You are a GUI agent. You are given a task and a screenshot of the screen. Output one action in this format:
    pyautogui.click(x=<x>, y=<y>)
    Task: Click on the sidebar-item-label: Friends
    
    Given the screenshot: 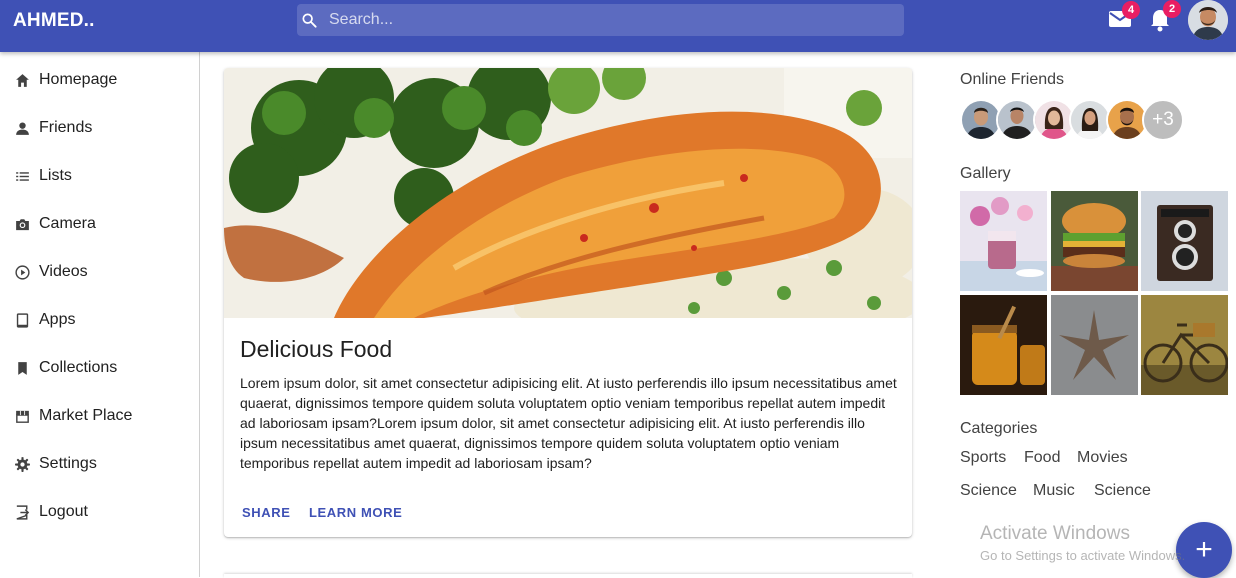 What is the action you would take?
    pyautogui.click(x=66, y=127)
    